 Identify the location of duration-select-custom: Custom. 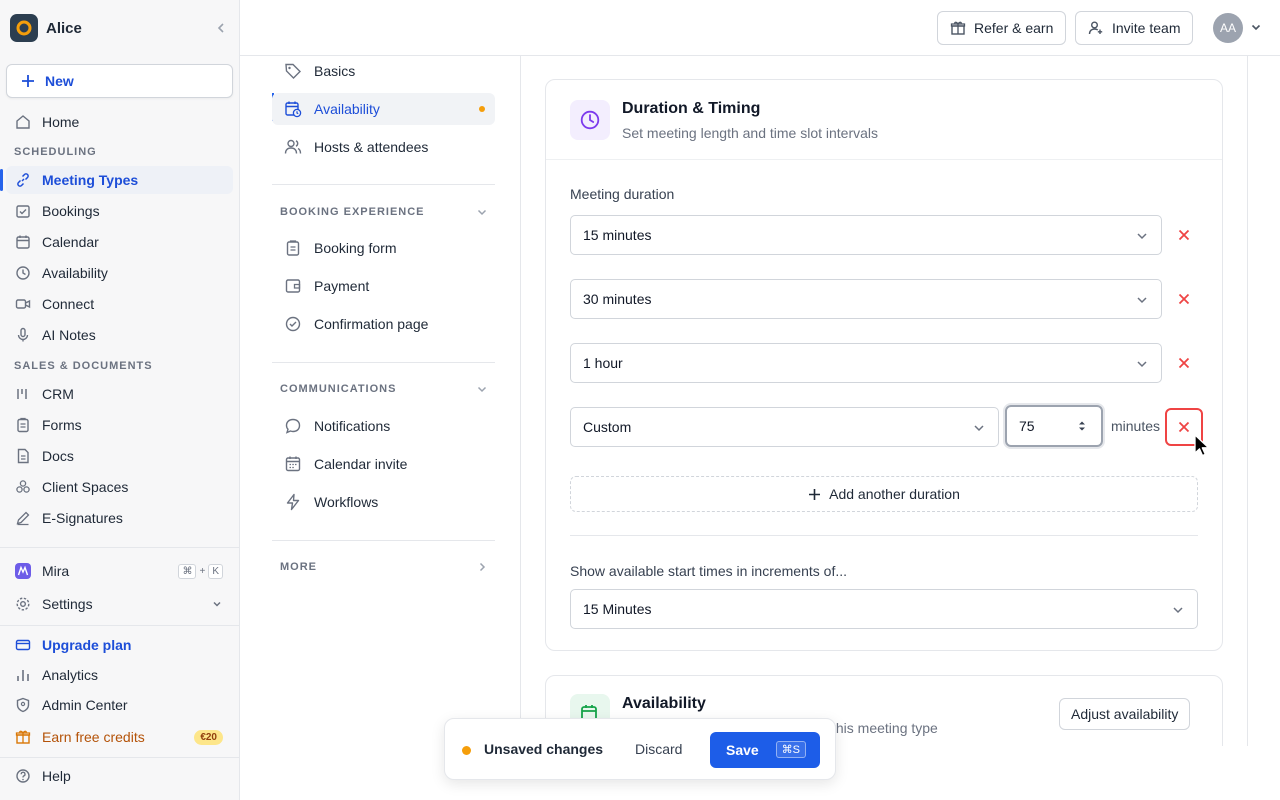
(784, 427).